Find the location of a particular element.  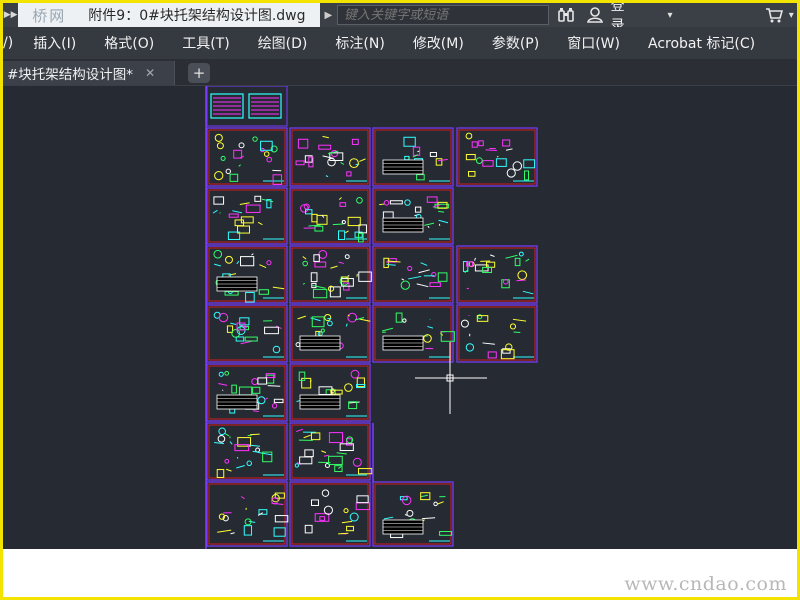

title-bar: ▶▶ 桥网 附件9：0#块托架结构设计图.dwg ▶ 登录 ▾ ▾ is located at coordinates (400, 18).